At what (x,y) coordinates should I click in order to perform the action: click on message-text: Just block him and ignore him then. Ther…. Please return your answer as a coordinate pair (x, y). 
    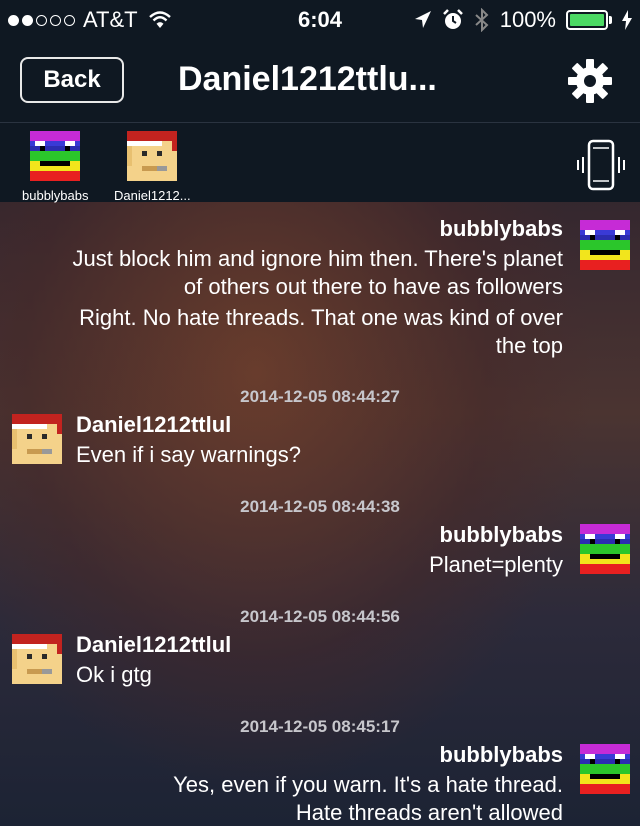
    Looking at the image, I should click on (317, 272).